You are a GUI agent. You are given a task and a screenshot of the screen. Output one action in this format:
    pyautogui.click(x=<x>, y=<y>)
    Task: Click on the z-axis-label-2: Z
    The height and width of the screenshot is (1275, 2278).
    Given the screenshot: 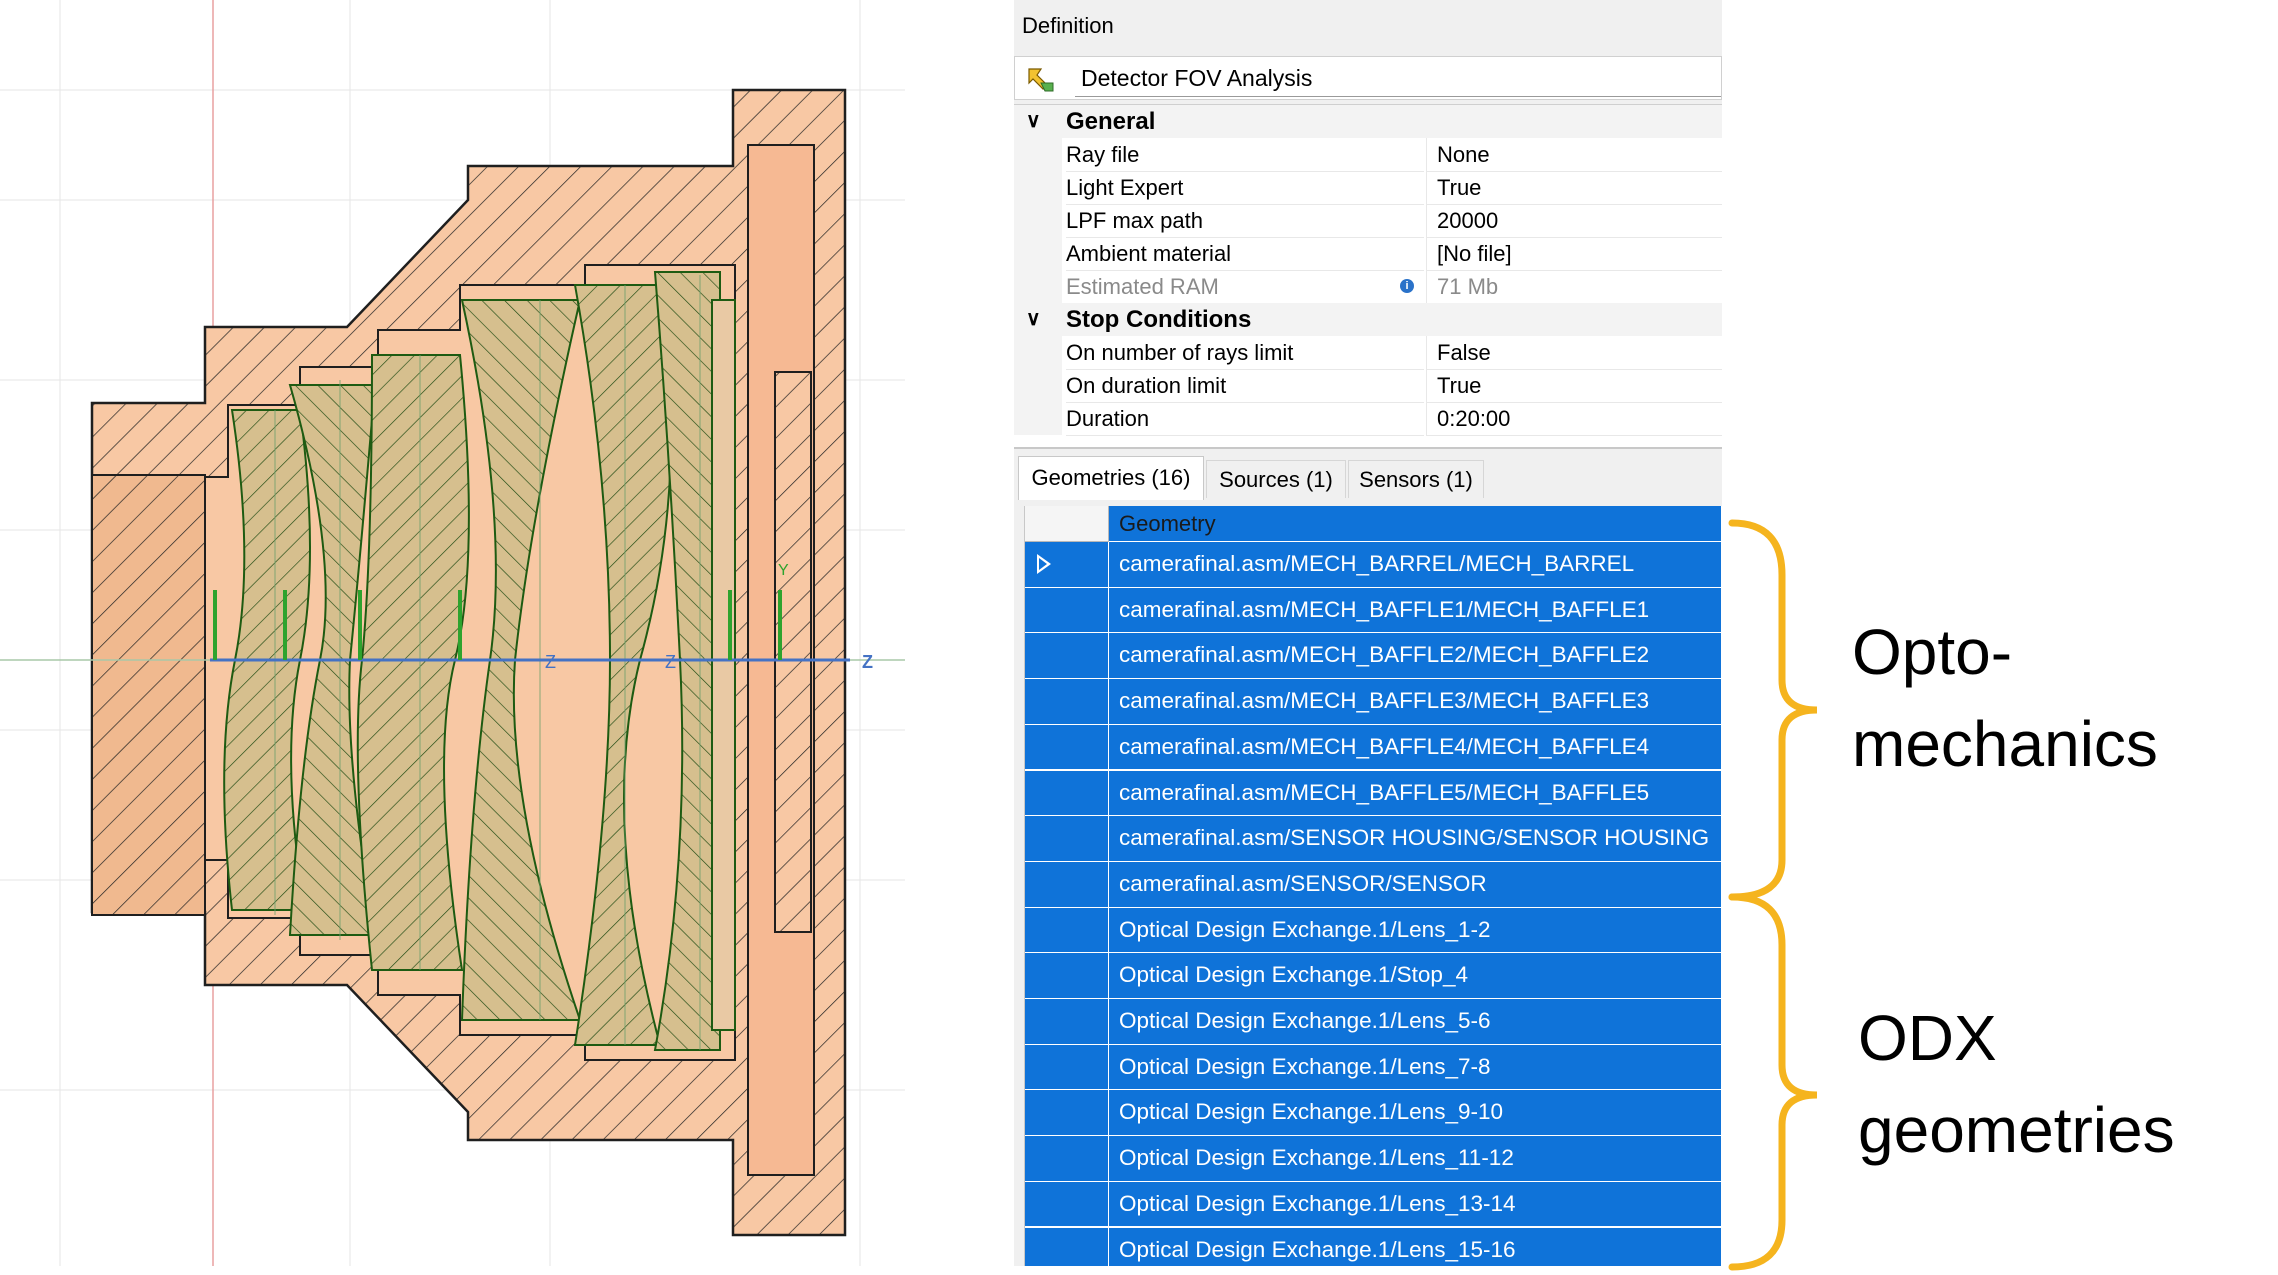 What is the action you would take?
    pyautogui.click(x=670, y=662)
    